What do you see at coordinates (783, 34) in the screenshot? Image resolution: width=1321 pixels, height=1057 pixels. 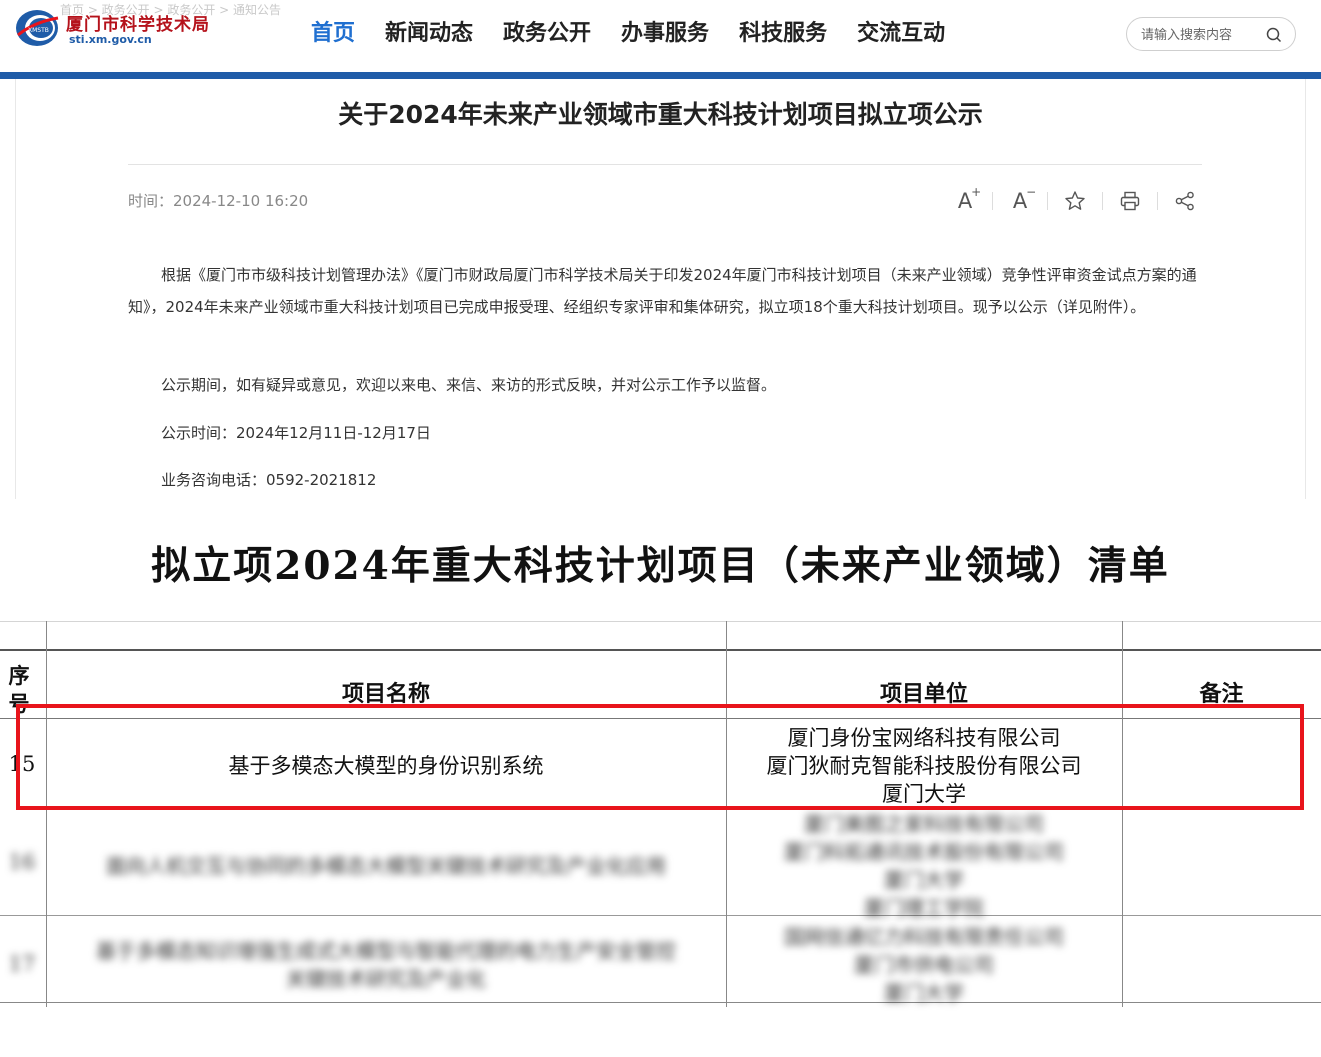 I see `nav-tech-services: 科技服务` at bounding box center [783, 34].